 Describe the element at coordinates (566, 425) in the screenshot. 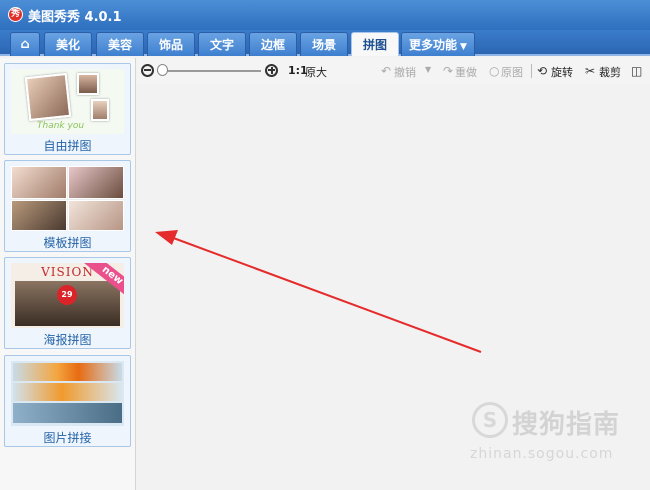

I see `watermark-text: 搜狗指南` at that location.